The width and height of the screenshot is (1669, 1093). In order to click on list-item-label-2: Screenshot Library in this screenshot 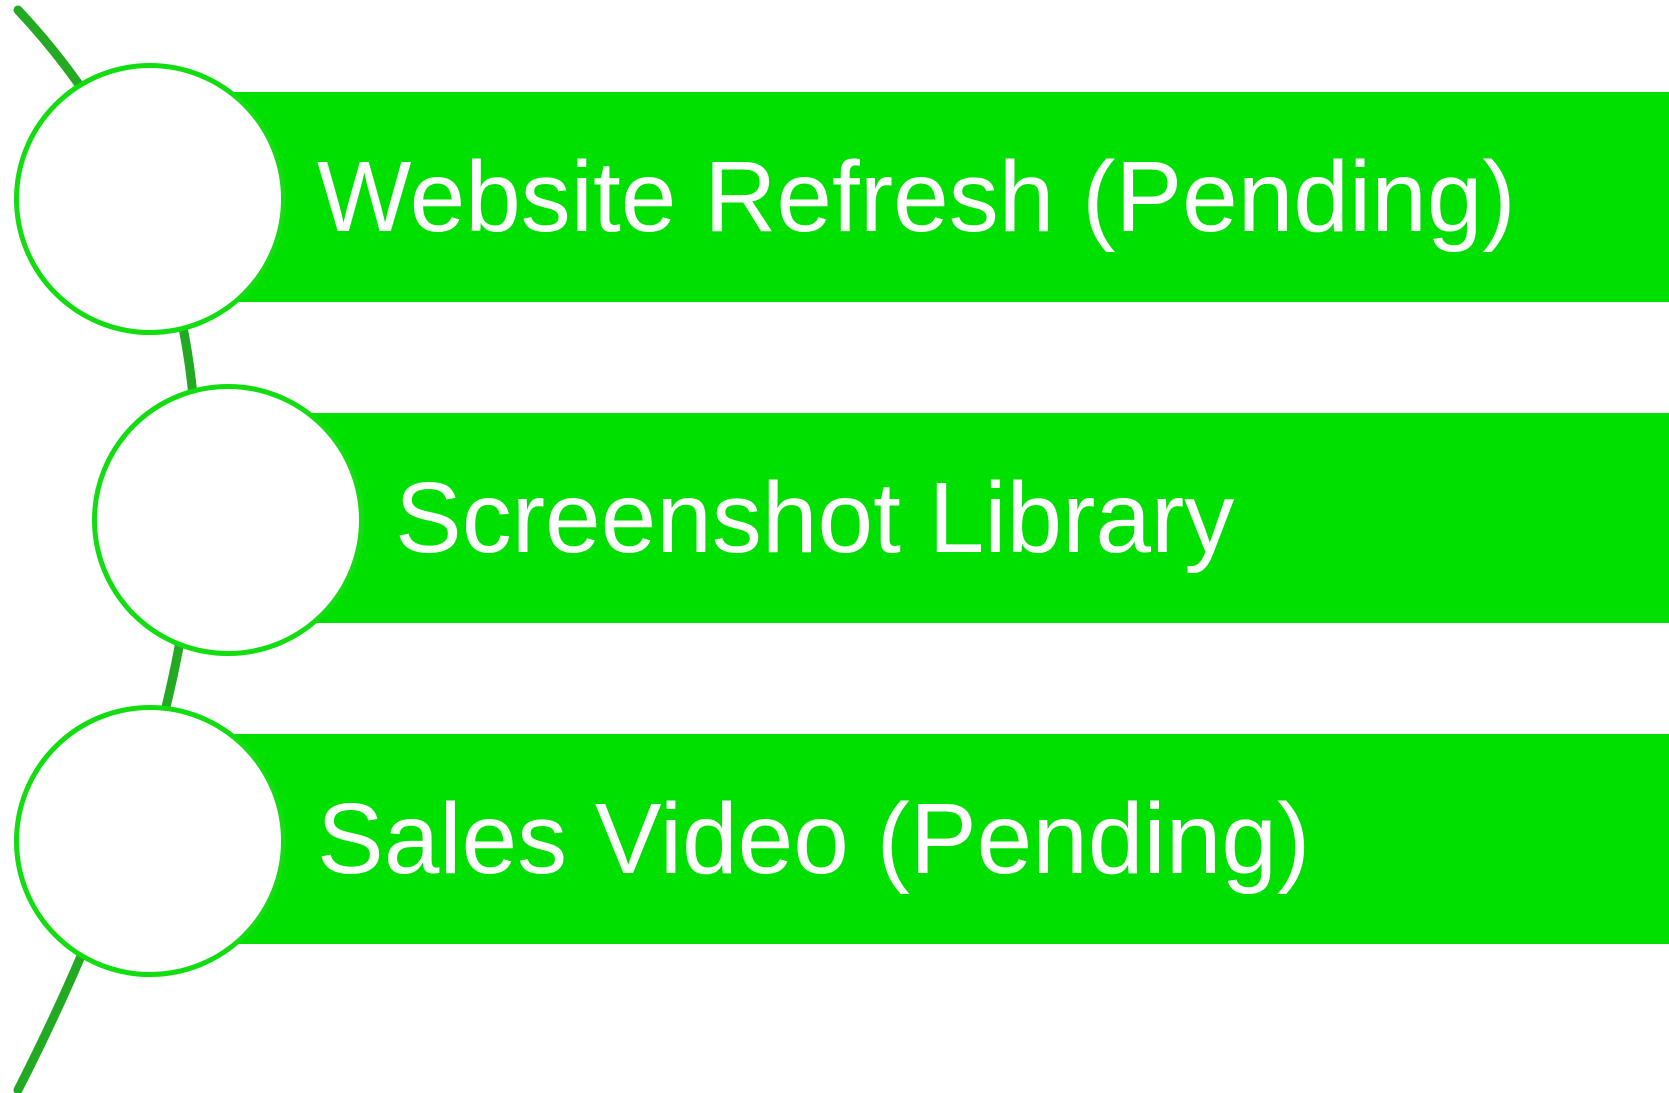, I will do `click(815, 518)`.